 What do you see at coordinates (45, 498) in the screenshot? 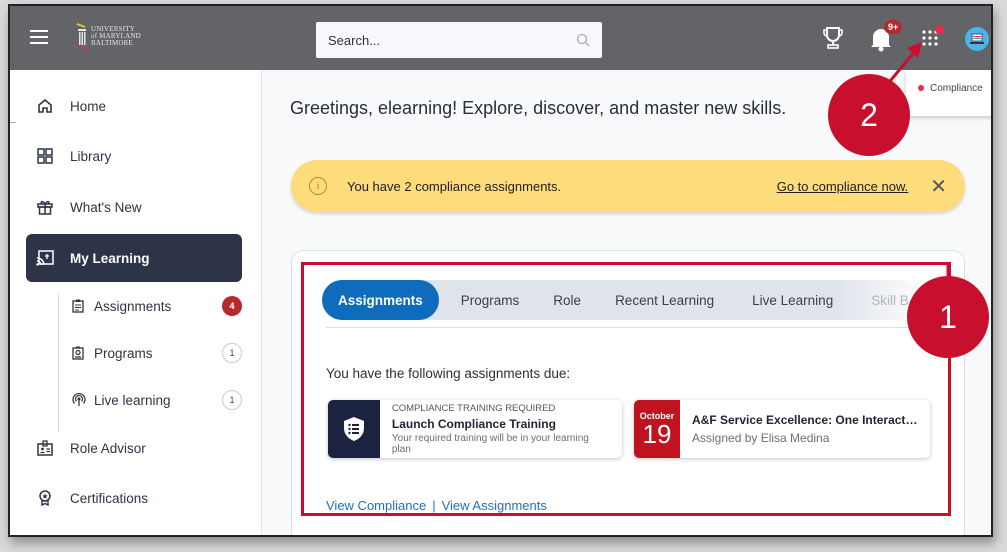
I see `certificate-icon` at bounding box center [45, 498].